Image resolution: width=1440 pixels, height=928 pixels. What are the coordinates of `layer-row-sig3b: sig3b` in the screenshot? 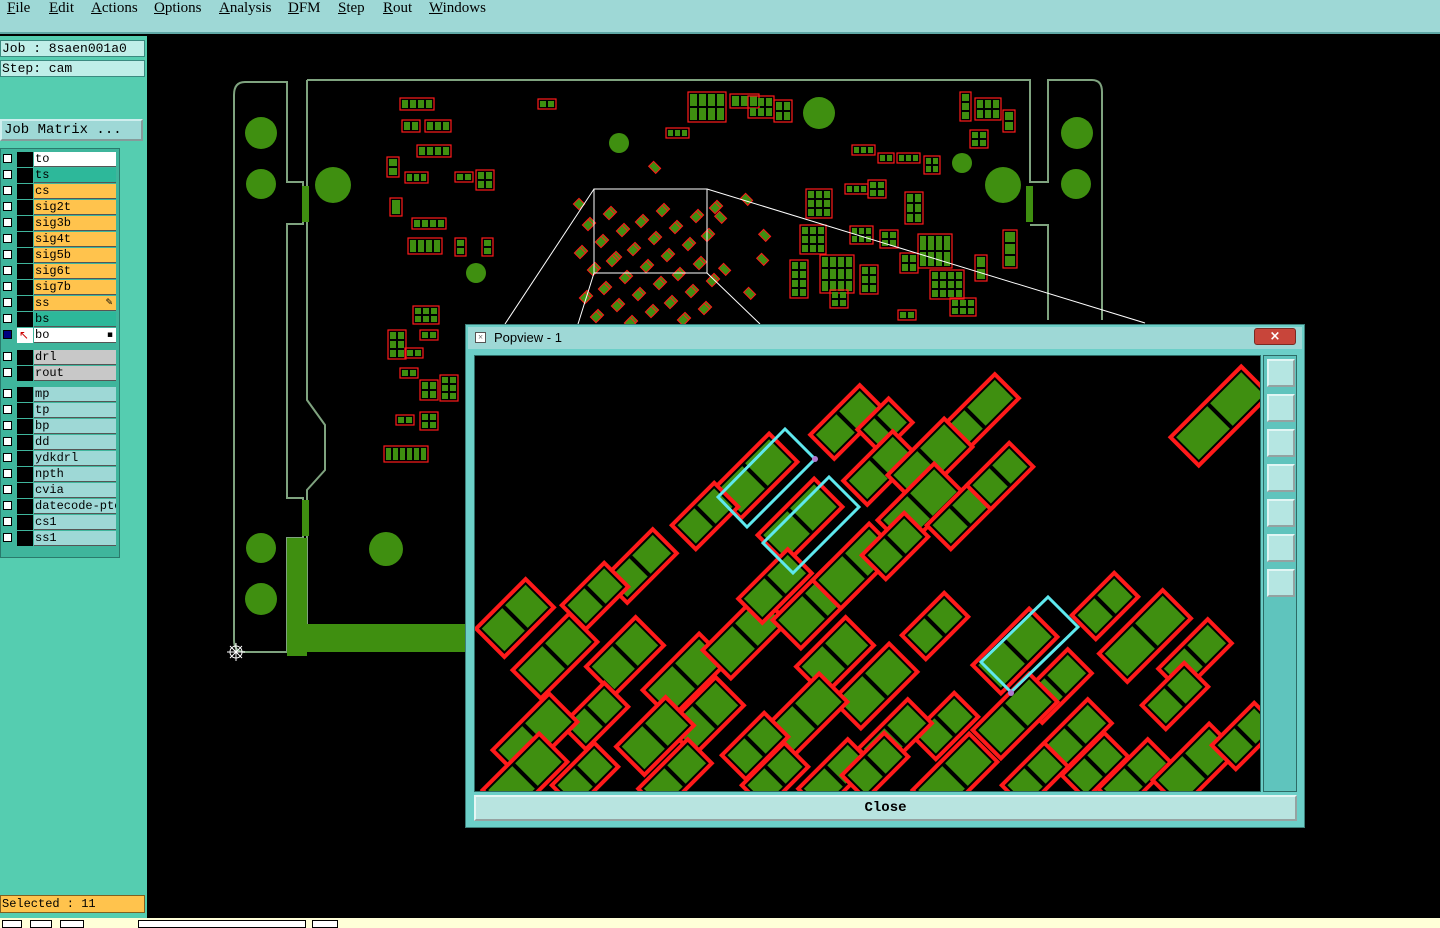 It's located at (59, 223).